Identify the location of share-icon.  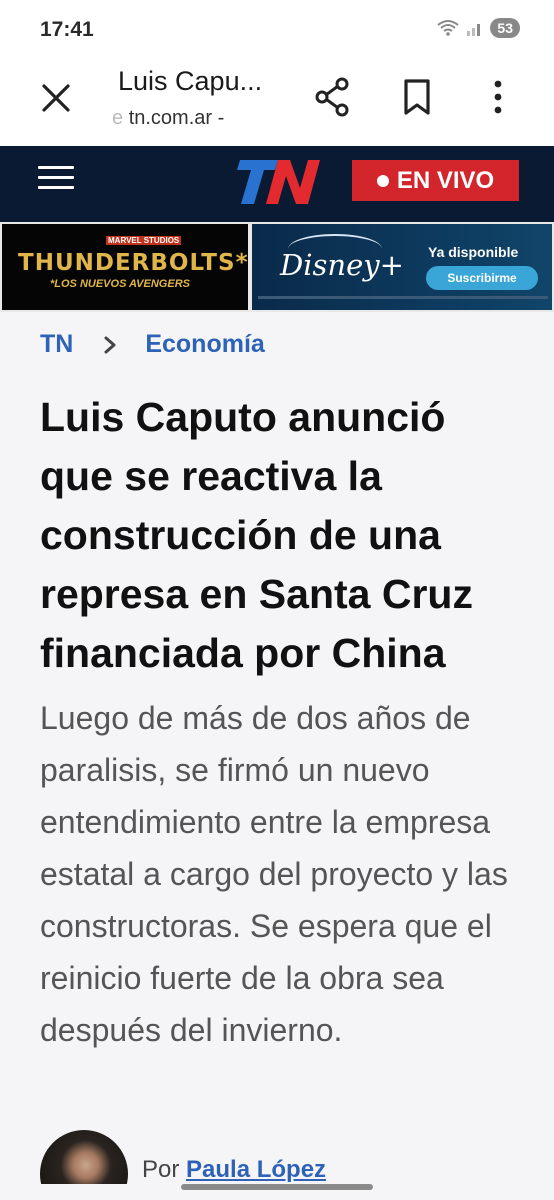
(333, 97).